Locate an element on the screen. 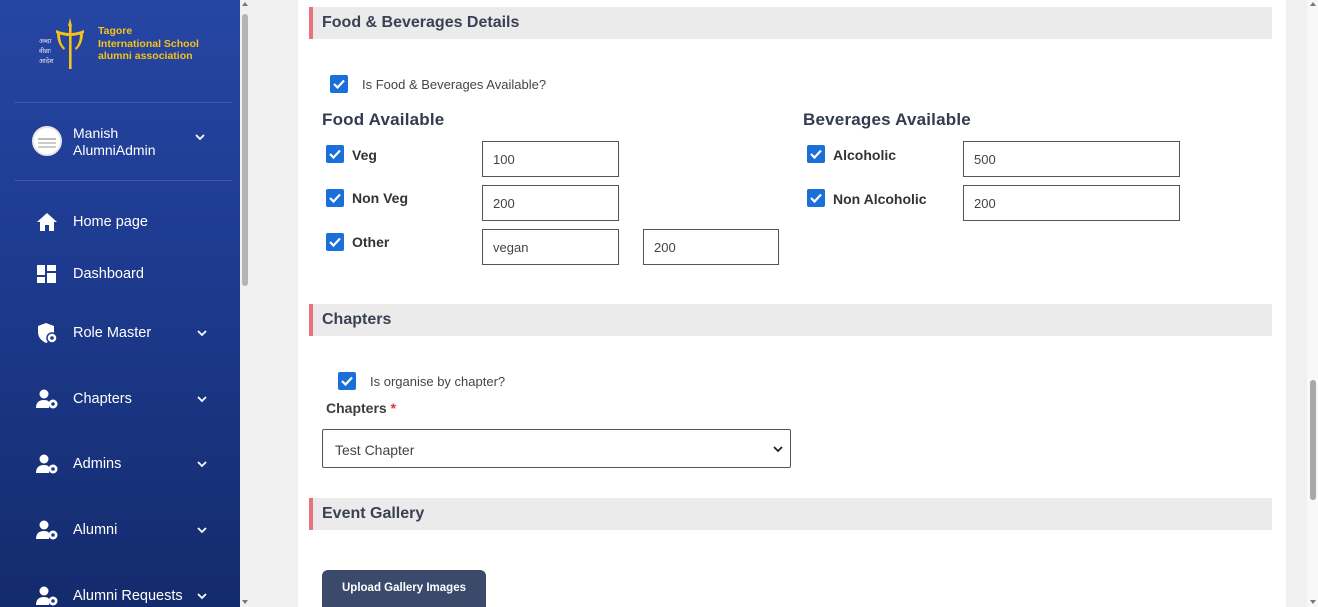 The height and width of the screenshot is (607, 1318). chapters-field-label-text: Chapters is located at coordinates (356, 408).